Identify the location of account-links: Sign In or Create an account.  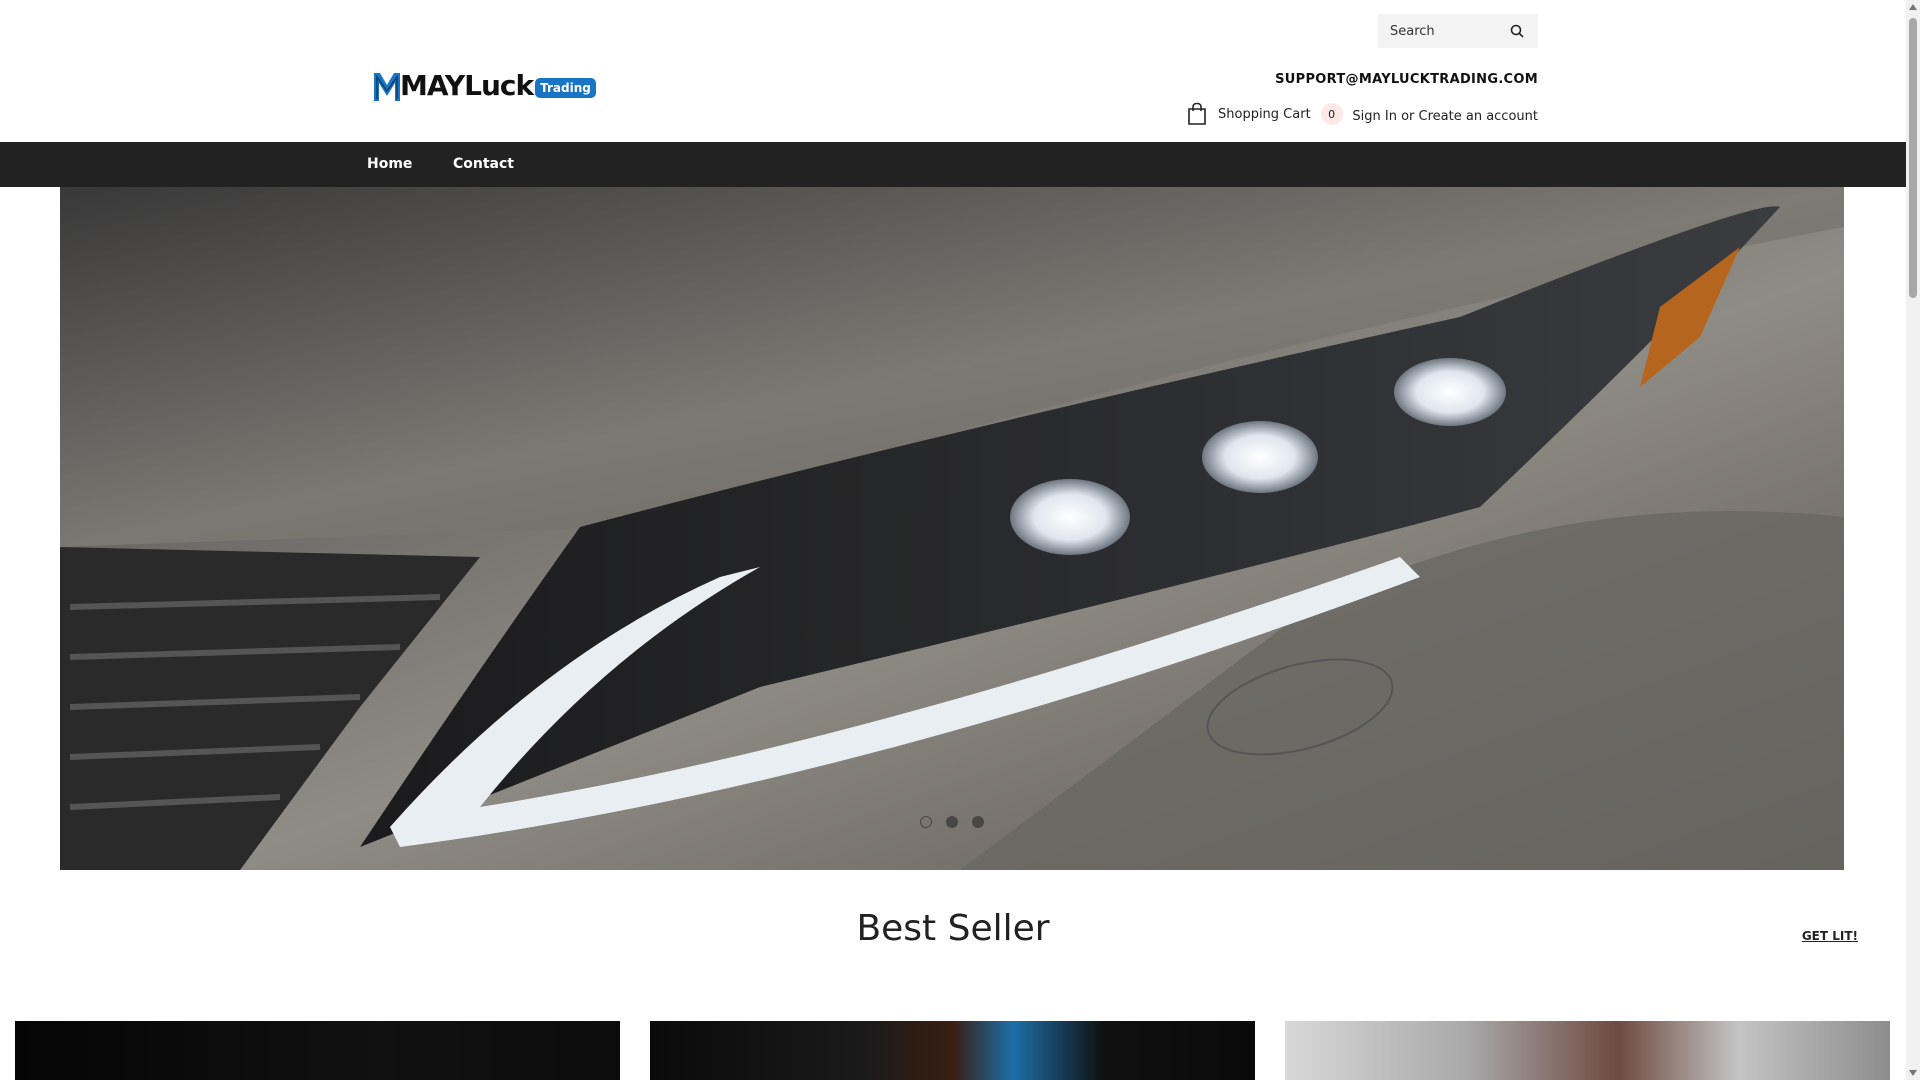
(1445, 116).